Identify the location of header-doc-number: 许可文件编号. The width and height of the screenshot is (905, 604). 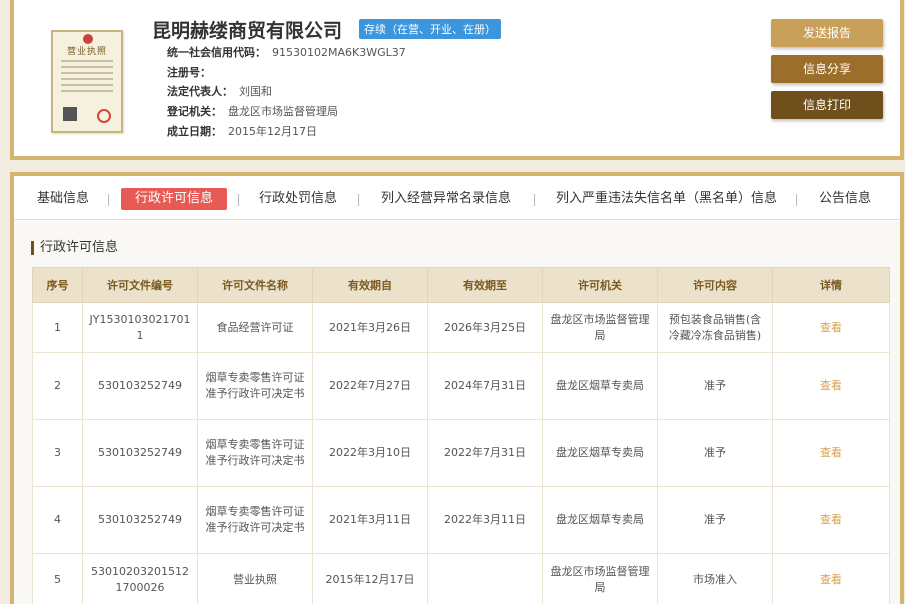
(140, 285).